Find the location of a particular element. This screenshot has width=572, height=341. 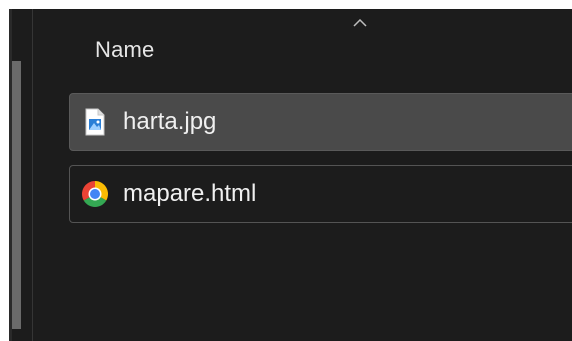

pane-divider is located at coordinates (32, 175).